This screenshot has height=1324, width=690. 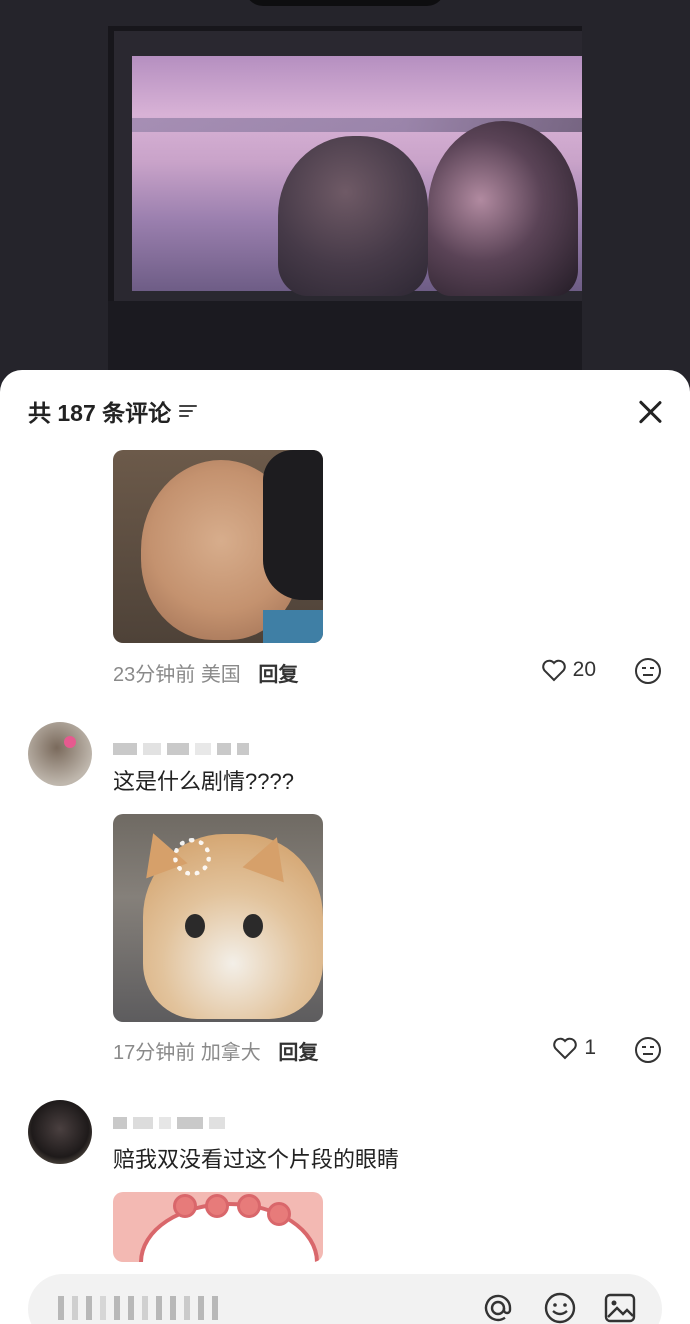 What do you see at coordinates (195, 926) in the screenshot?
I see `meme-cat-eye-left` at bounding box center [195, 926].